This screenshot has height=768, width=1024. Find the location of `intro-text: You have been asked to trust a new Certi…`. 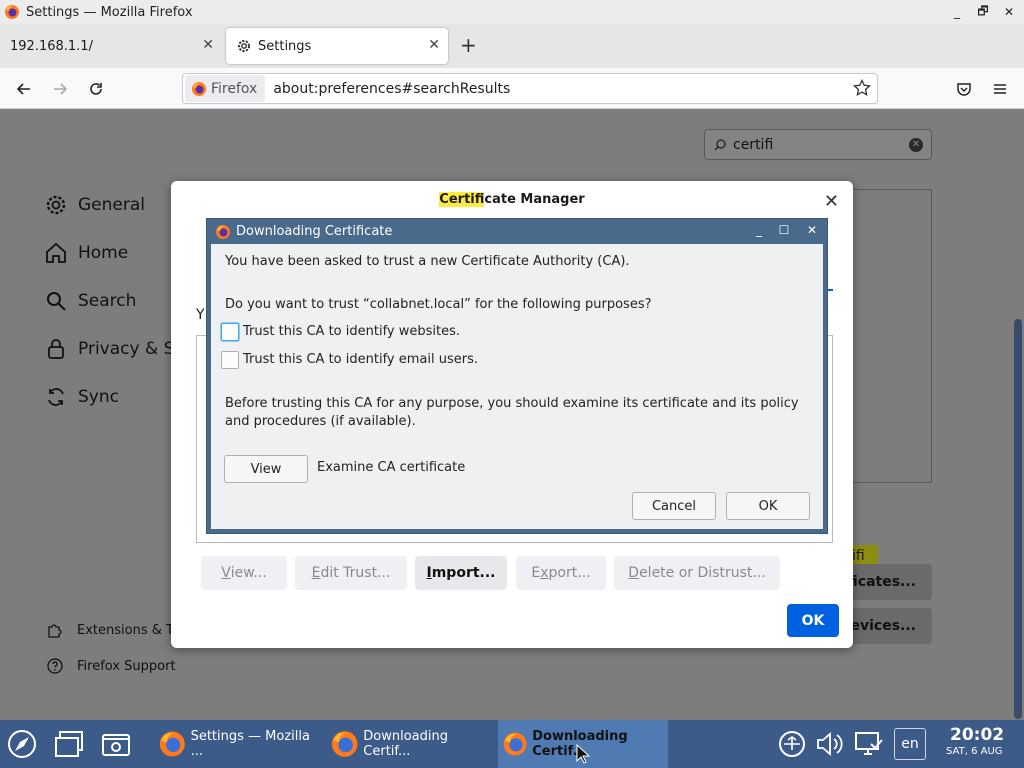

intro-text: You have been asked to trust a new Certi… is located at coordinates (427, 261).